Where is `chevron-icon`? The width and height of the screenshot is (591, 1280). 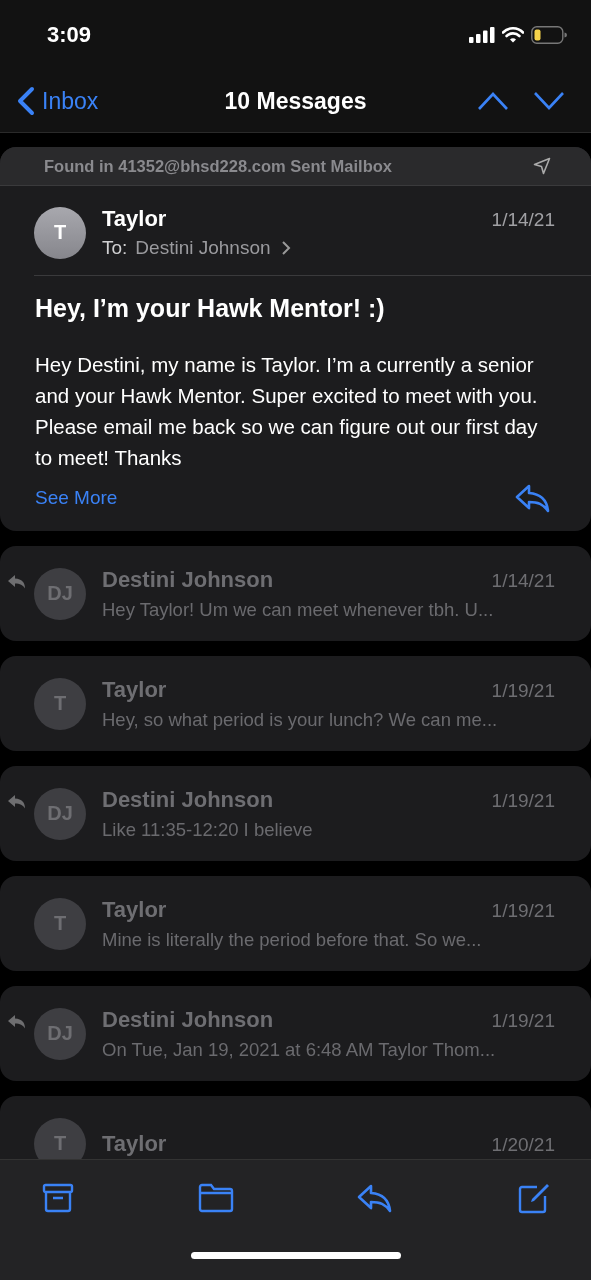
chevron-icon is located at coordinates (285, 248).